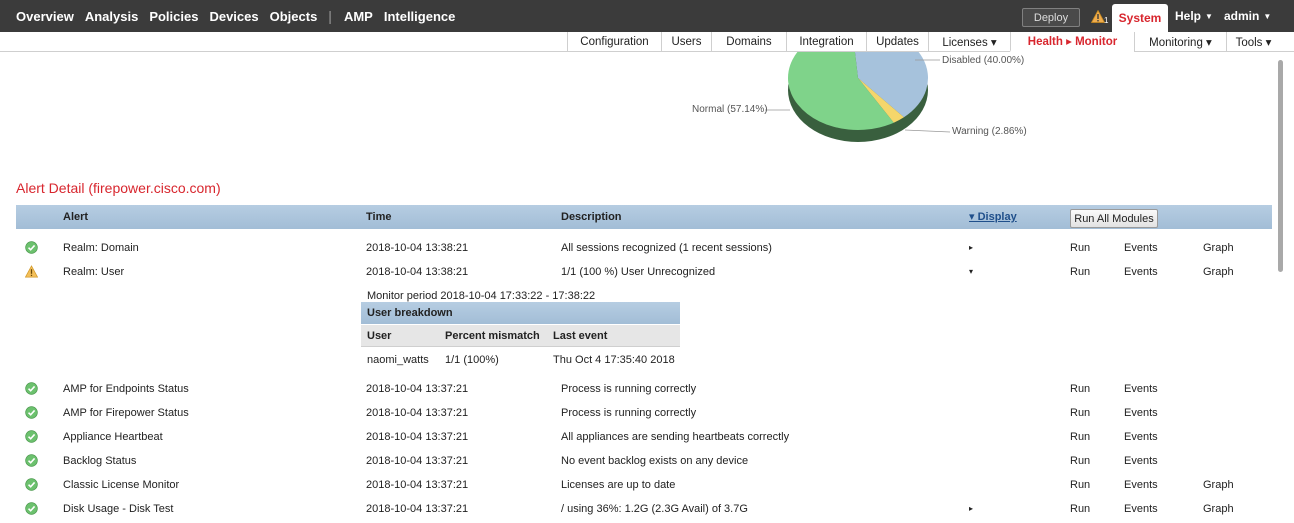 Image resolution: width=1294 pixels, height=523 pixels. What do you see at coordinates (294, 16) in the screenshot?
I see `nav-objects: Objects` at bounding box center [294, 16].